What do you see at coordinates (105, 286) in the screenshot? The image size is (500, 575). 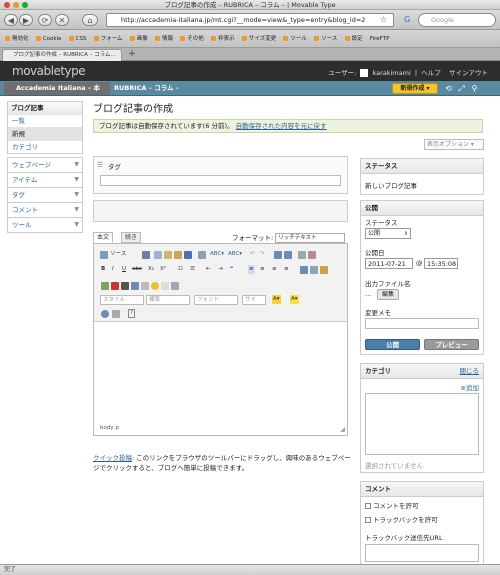 I see `image-icon` at bounding box center [105, 286].